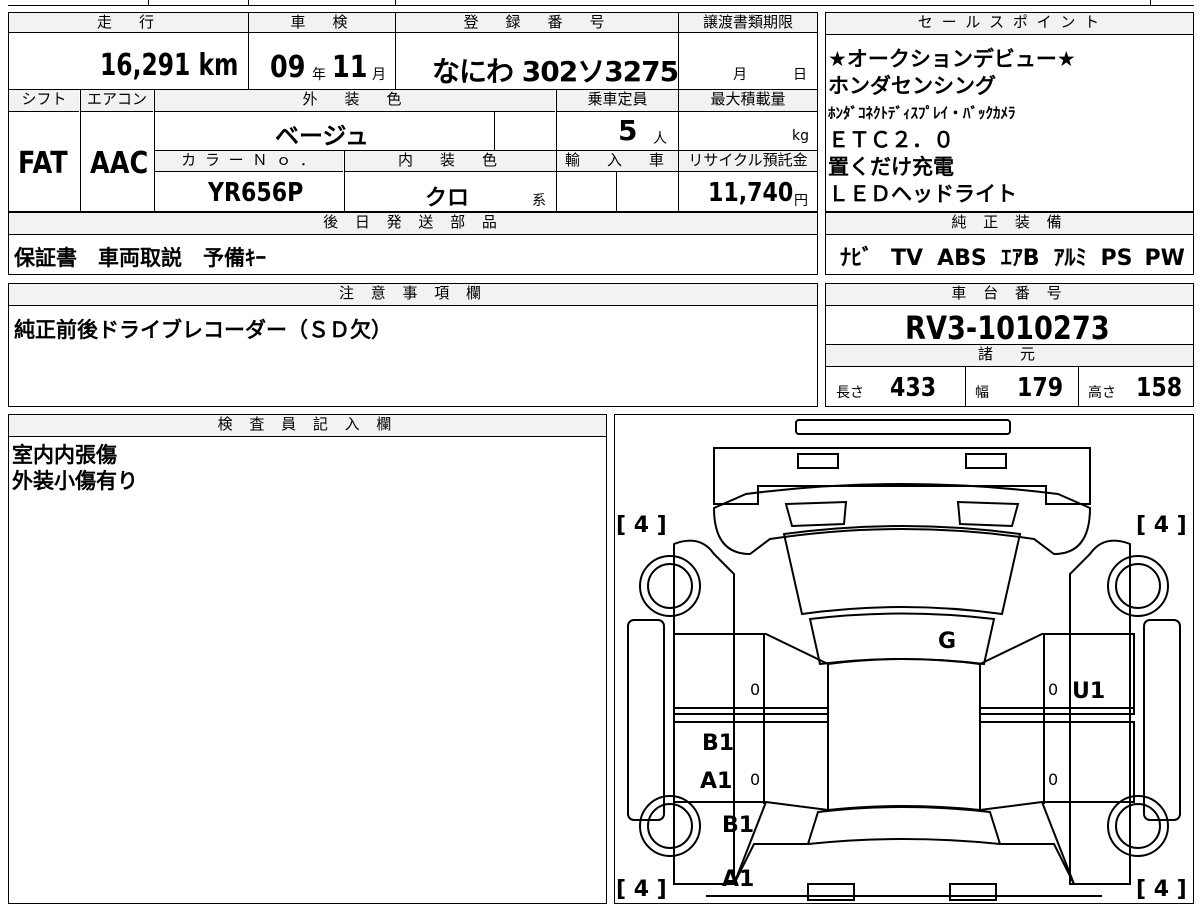 This screenshot has width=1200, height=904. What do you see at coordinates (801, 201) in the screenshot?
I see `recycle-unit: 円` at bounding box center [801, 201].